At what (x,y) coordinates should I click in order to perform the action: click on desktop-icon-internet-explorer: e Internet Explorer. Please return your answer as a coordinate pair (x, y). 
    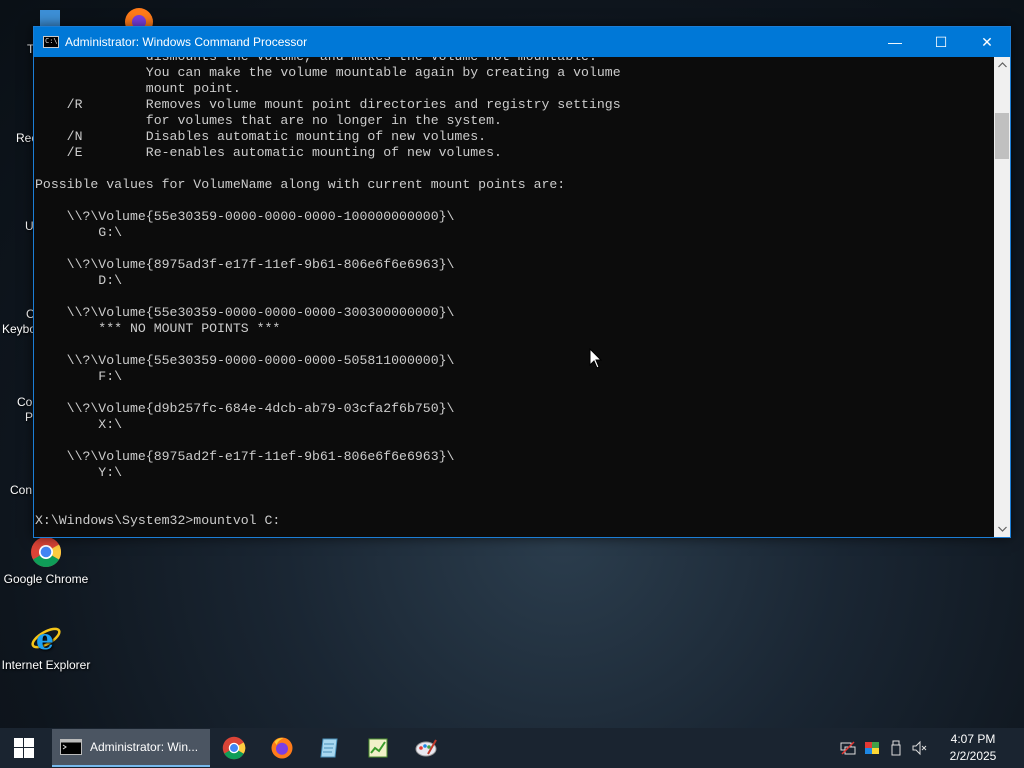
    Looking at the image, I should click on (46, 647).